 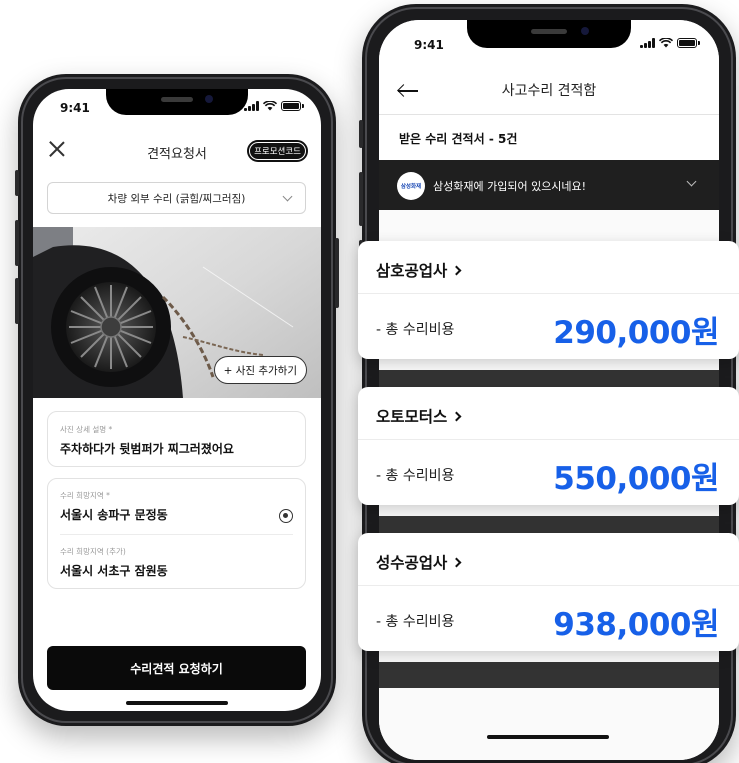 What do you see at coordinates (636, 479) in the screenshot?
I see `total-cost-value: 550,000원` at bounding box center [636, 479].